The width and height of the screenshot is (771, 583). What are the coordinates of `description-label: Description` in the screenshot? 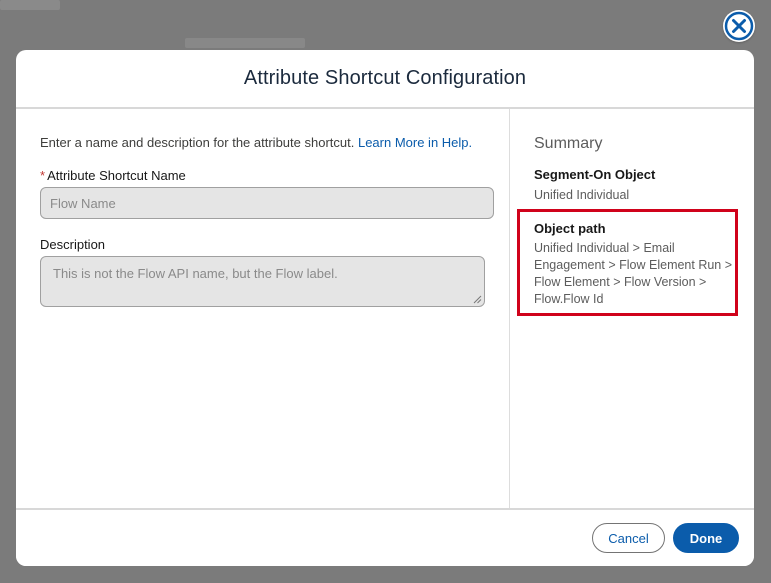 It's located at (73, 244).